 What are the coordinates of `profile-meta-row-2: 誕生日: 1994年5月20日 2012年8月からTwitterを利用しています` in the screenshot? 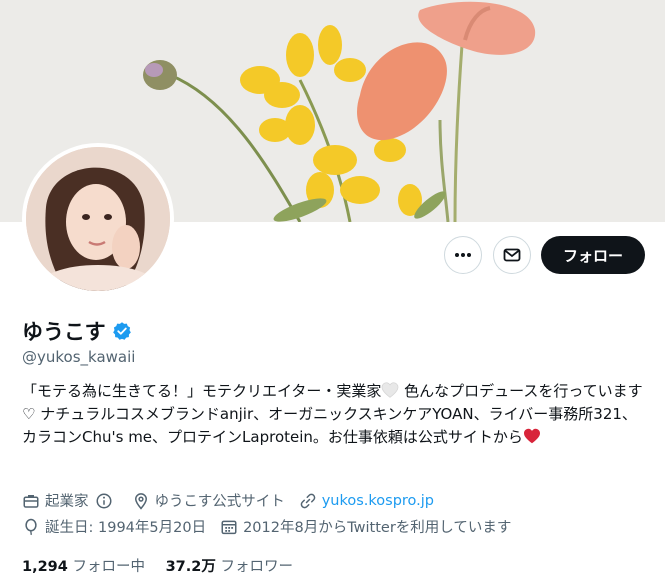 It's located at (273, 526).